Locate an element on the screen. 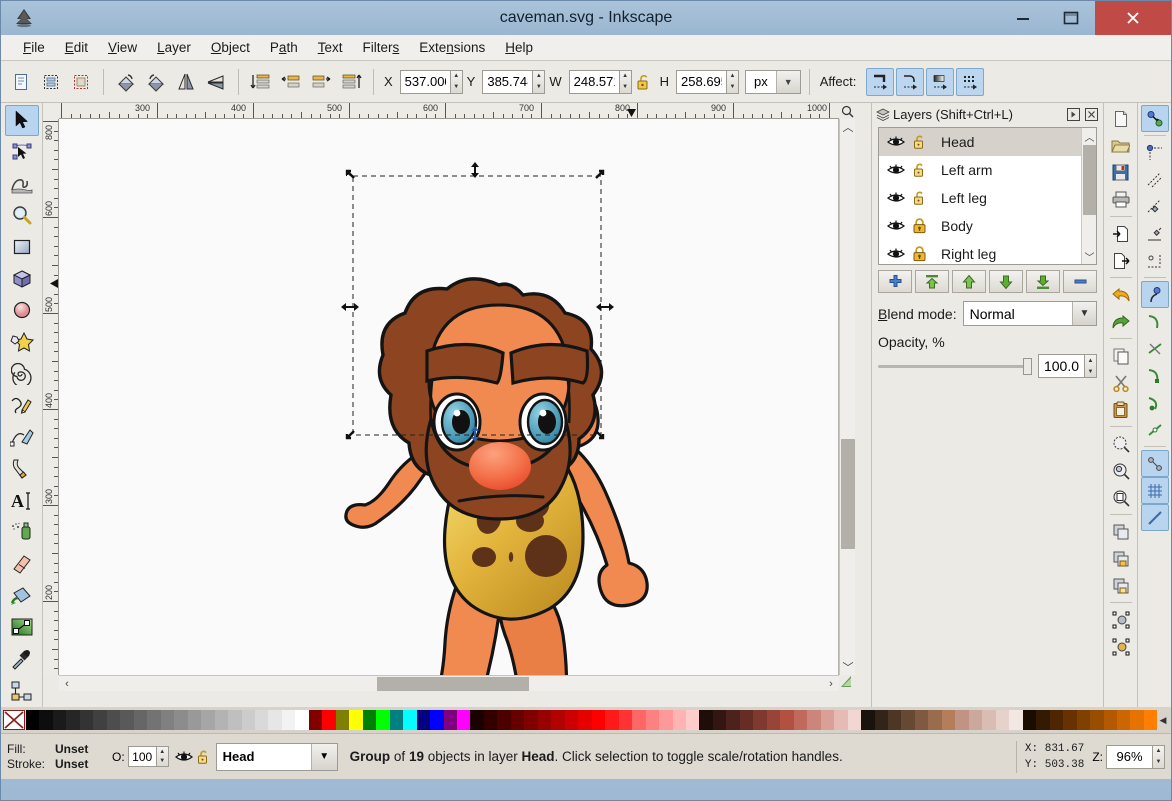 Image resolution: width=1172 pixels, height=801 pixels. deselect-icon is located at coordinates (81, 82).